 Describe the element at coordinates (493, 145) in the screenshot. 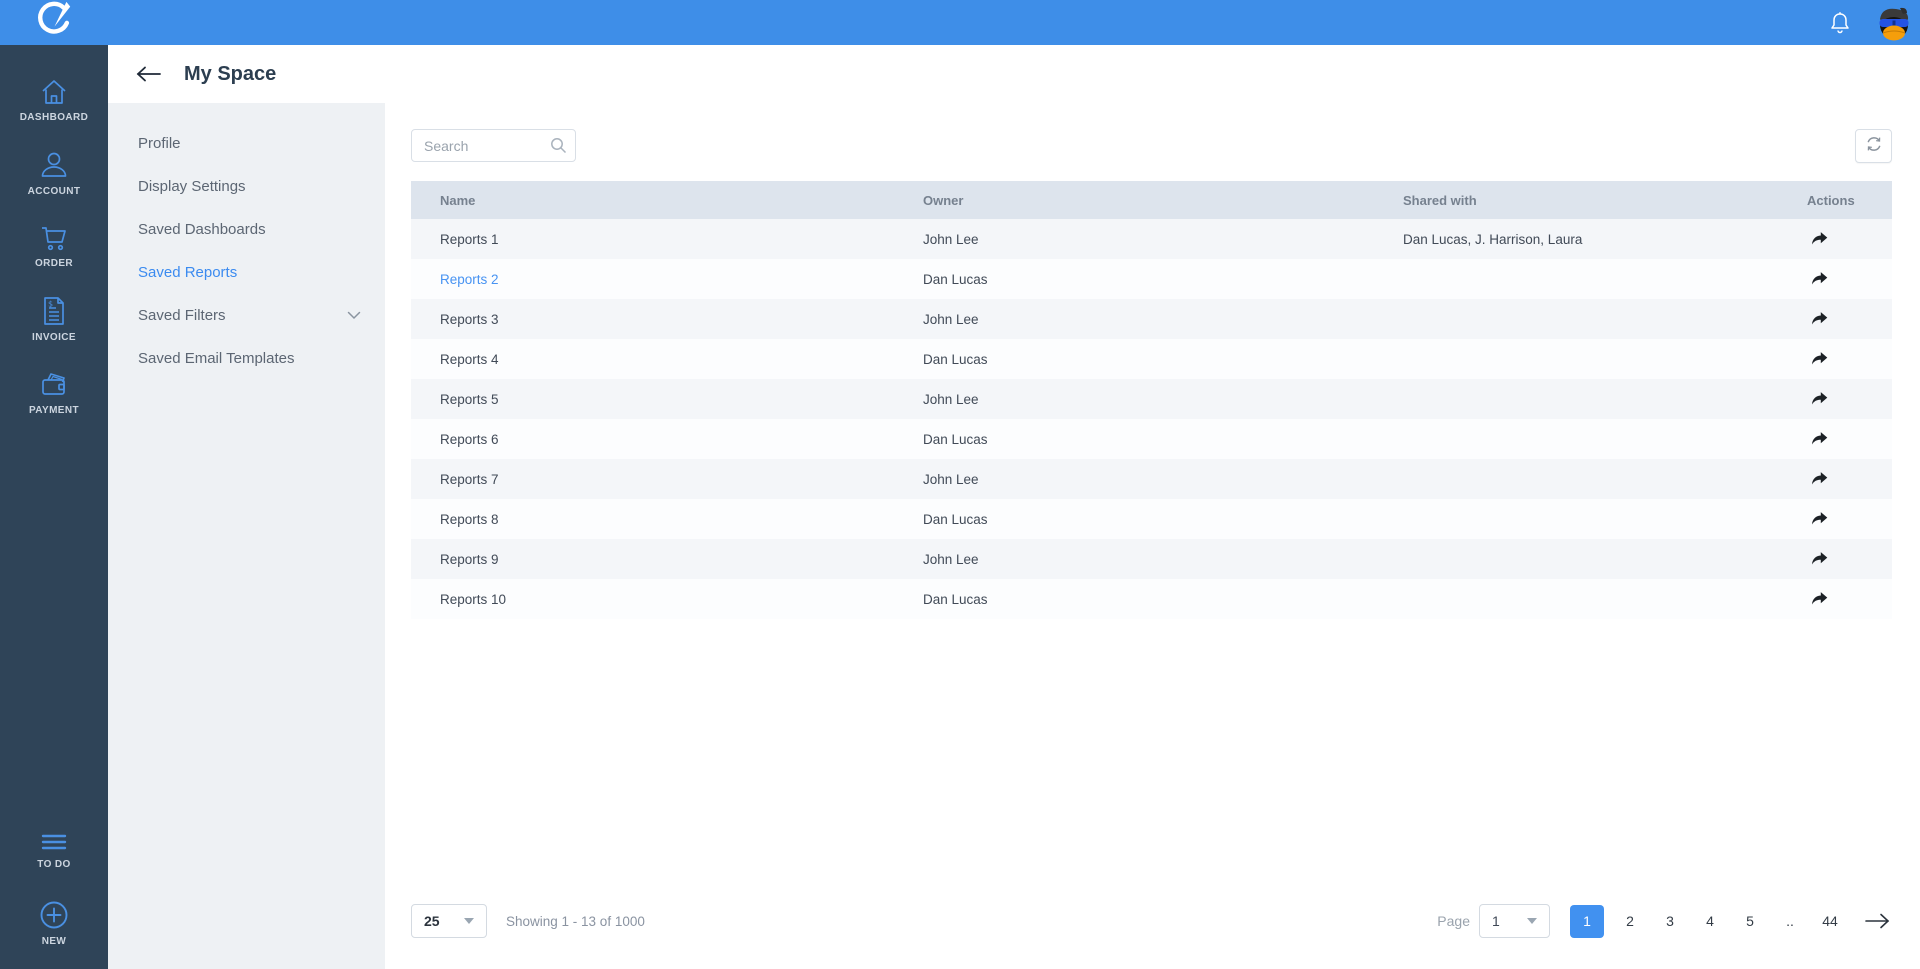

I see `search-input` at that location.